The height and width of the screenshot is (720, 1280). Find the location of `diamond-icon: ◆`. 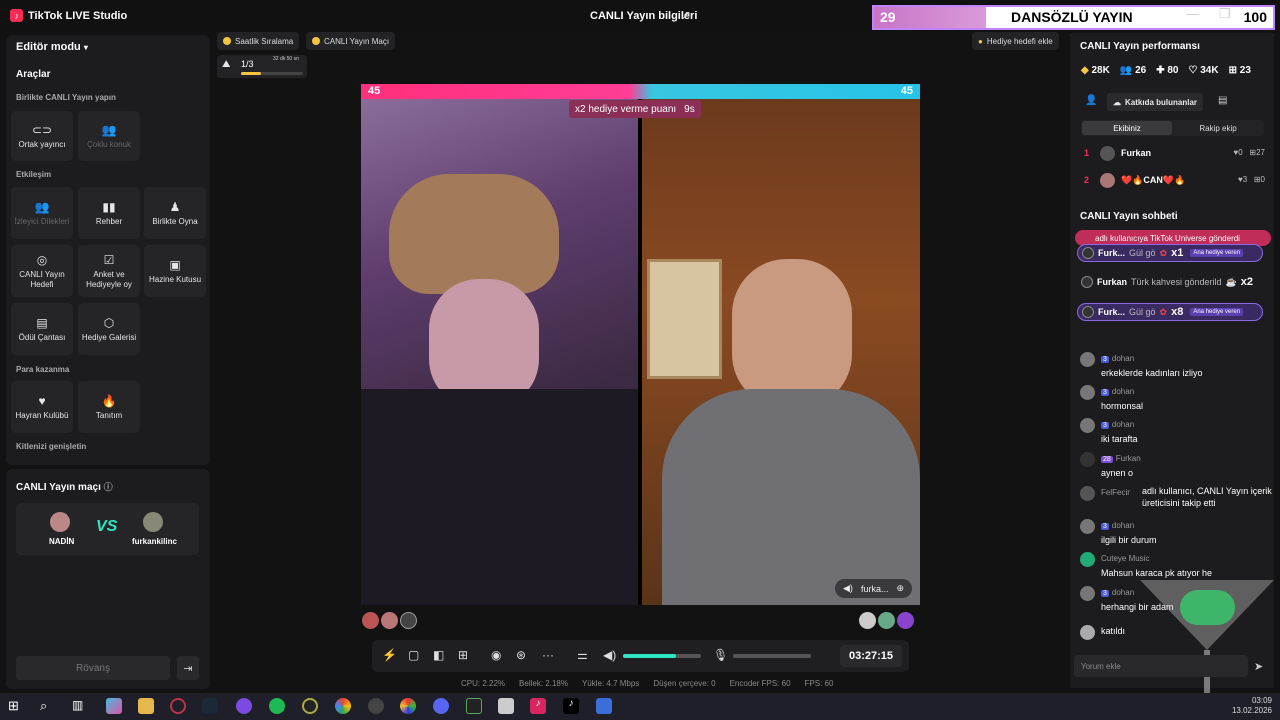

diamond-icon: ◆ is located at coordinates (1085, 70).